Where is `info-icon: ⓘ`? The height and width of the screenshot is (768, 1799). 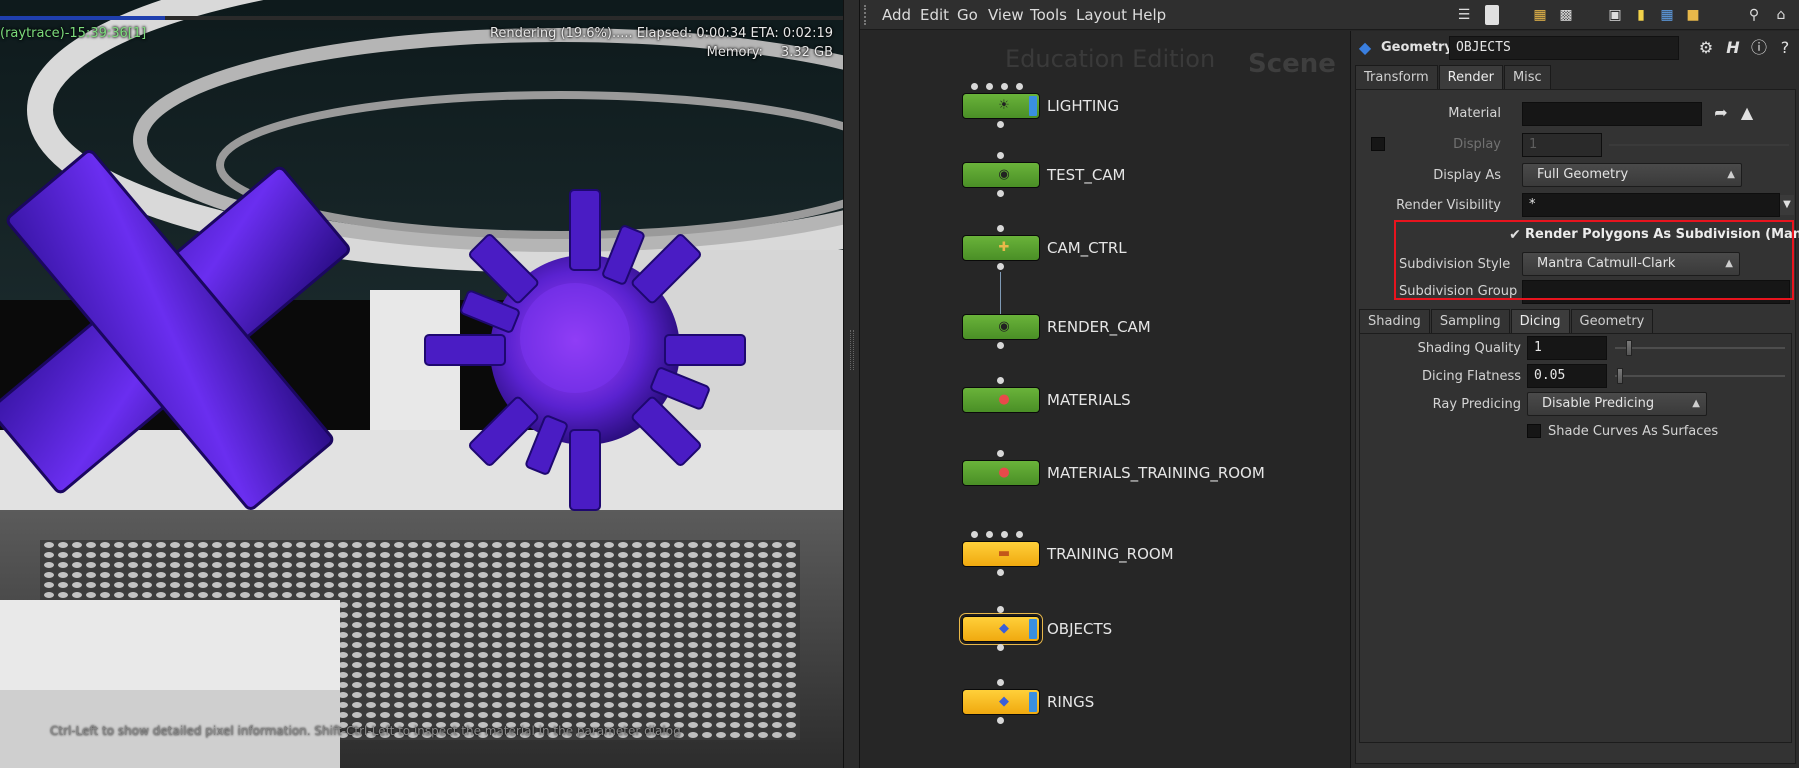
info-icon: ⓘ is located at coordinates (1759, 48).